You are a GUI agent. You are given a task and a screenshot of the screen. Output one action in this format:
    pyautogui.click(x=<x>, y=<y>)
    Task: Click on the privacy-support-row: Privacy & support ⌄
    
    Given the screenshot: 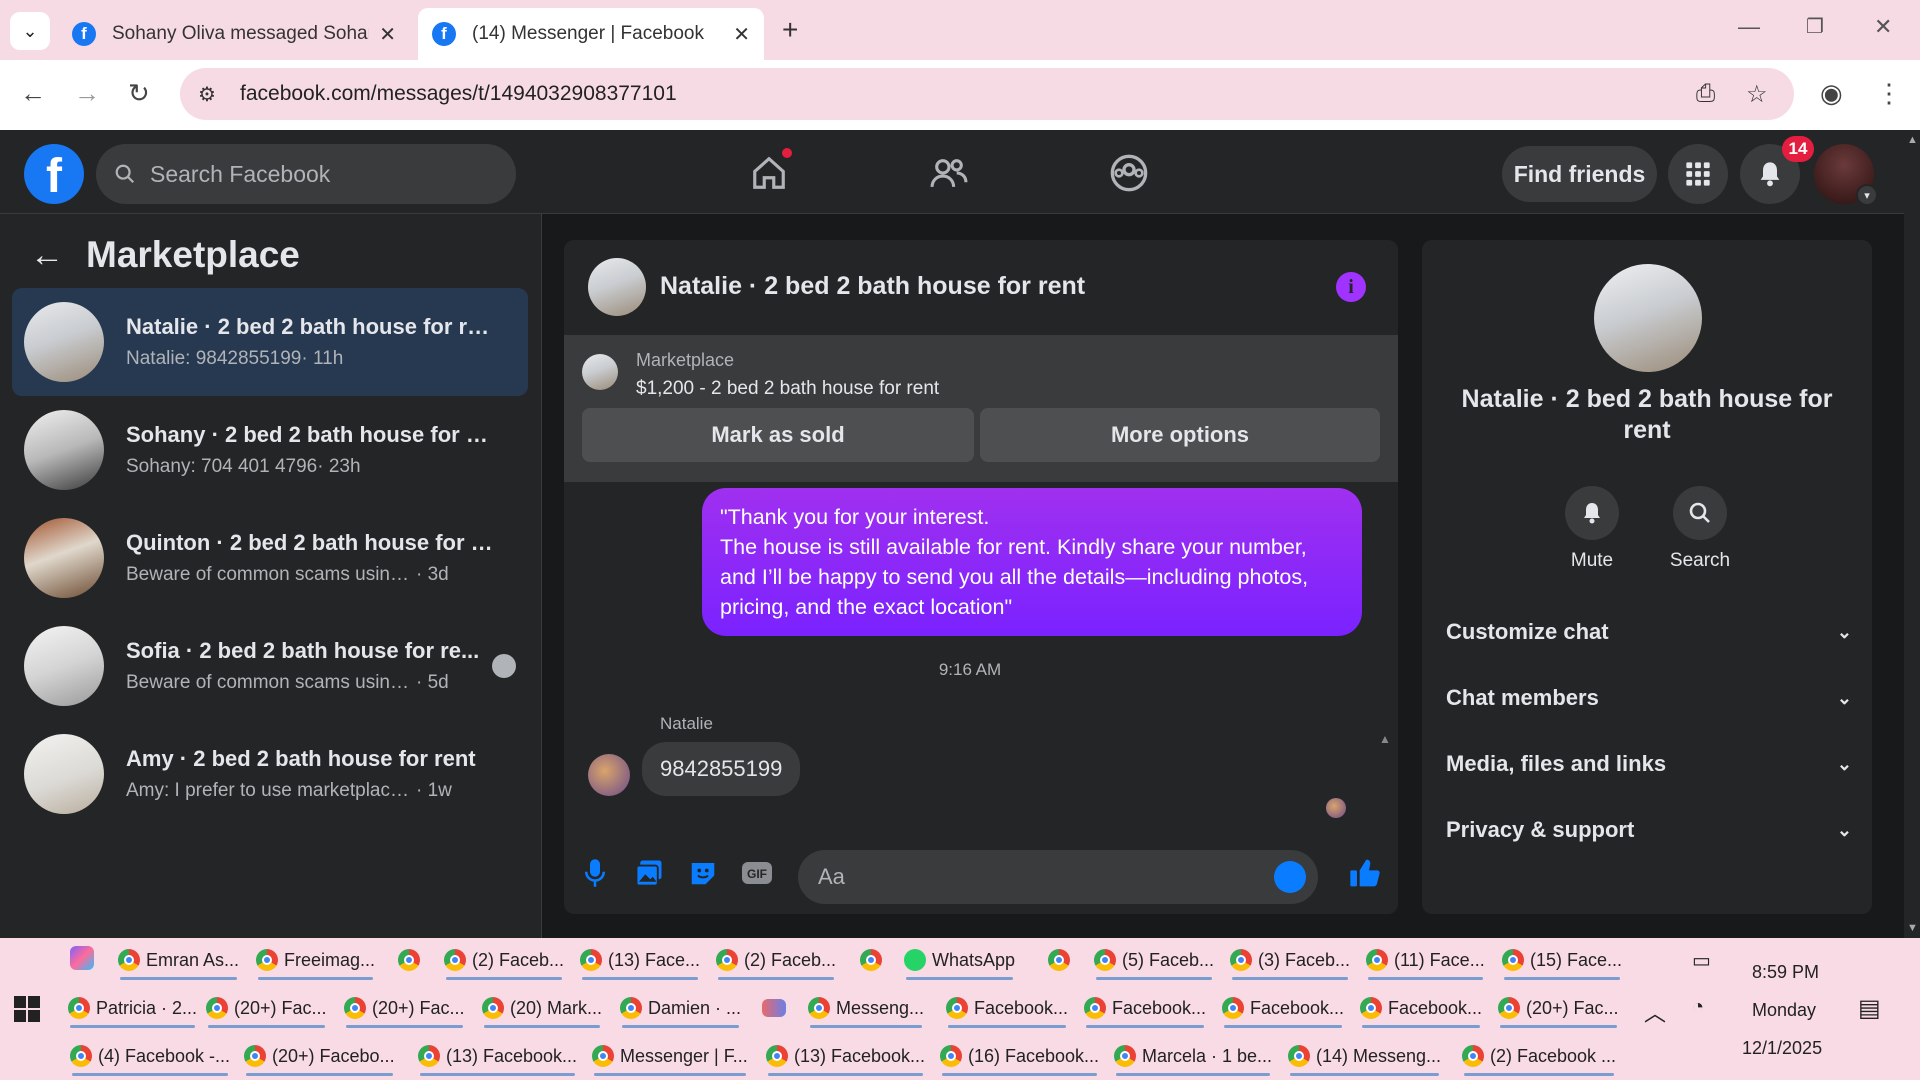 What is the action you would take?
    pyautogui.click(x=1649, y=830)
    